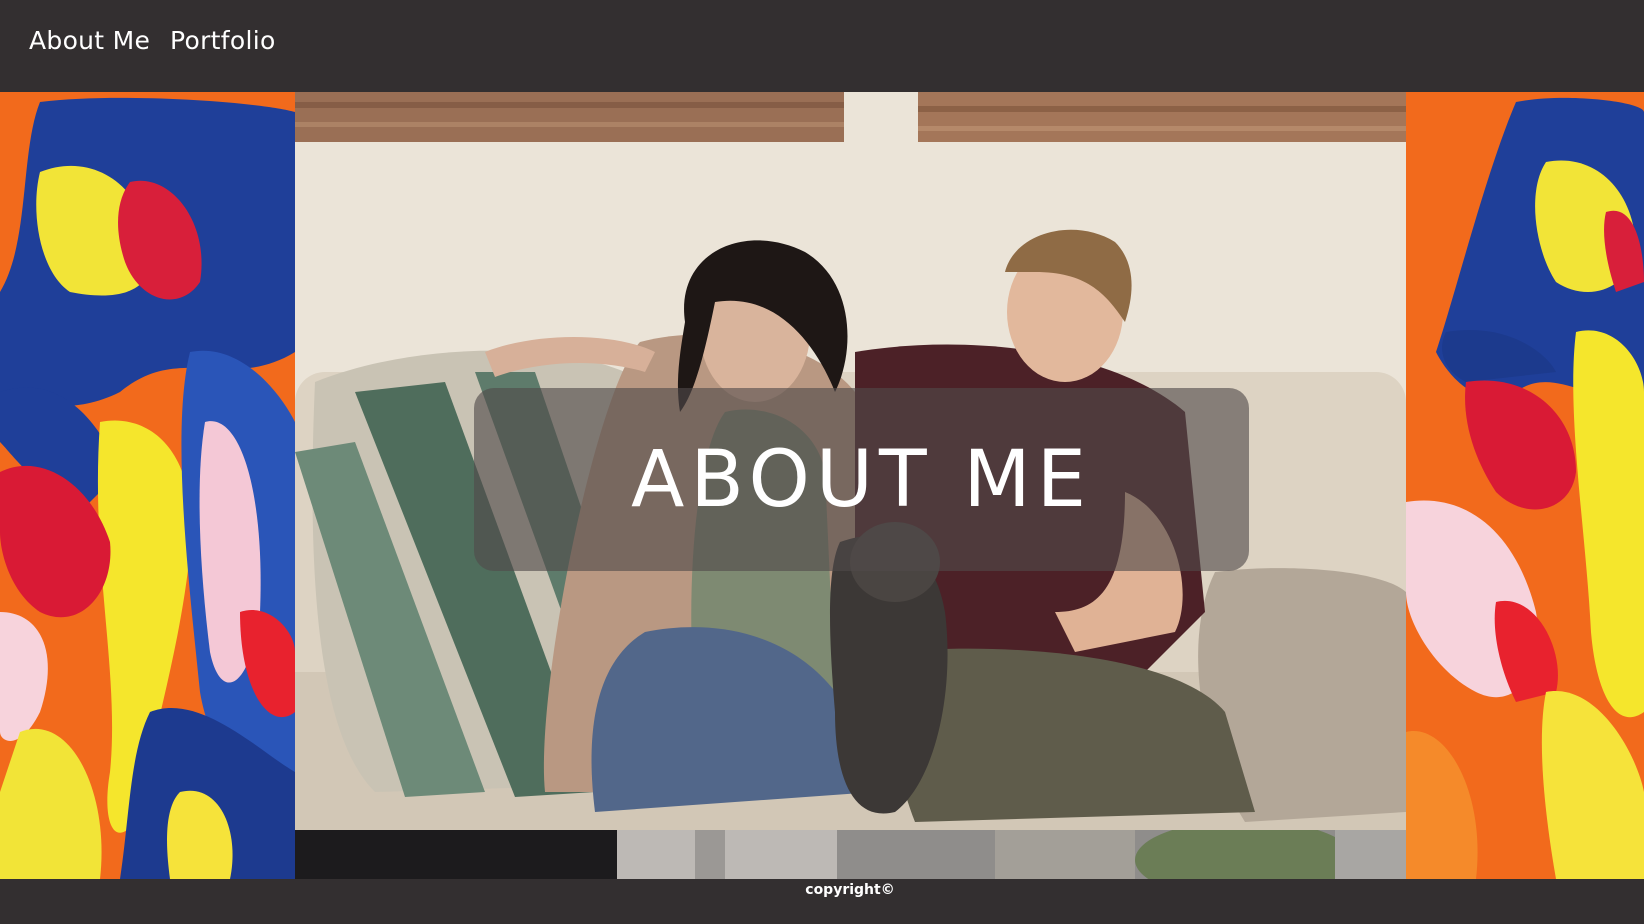 The width and height of the screenshot is (1644, 924). I want to click on page-title-overlay: ABOUT ME, so click(861, 479).